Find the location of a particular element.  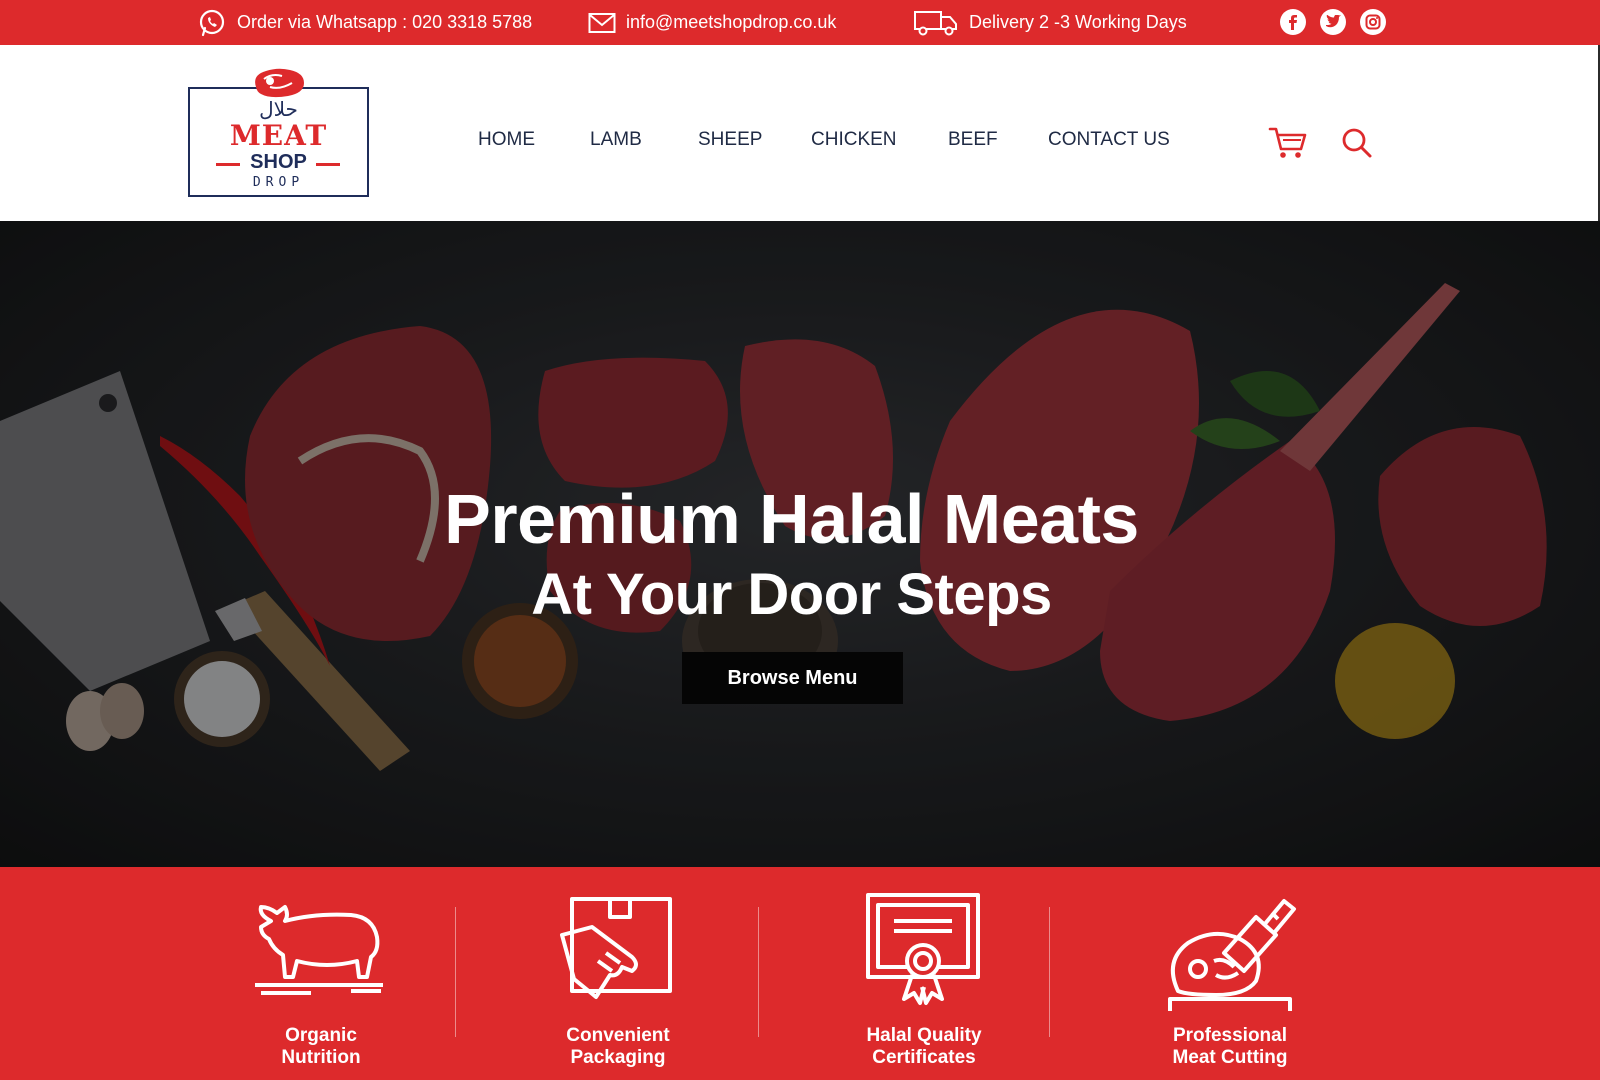

steak-icon is located at coordinates (279, 83).